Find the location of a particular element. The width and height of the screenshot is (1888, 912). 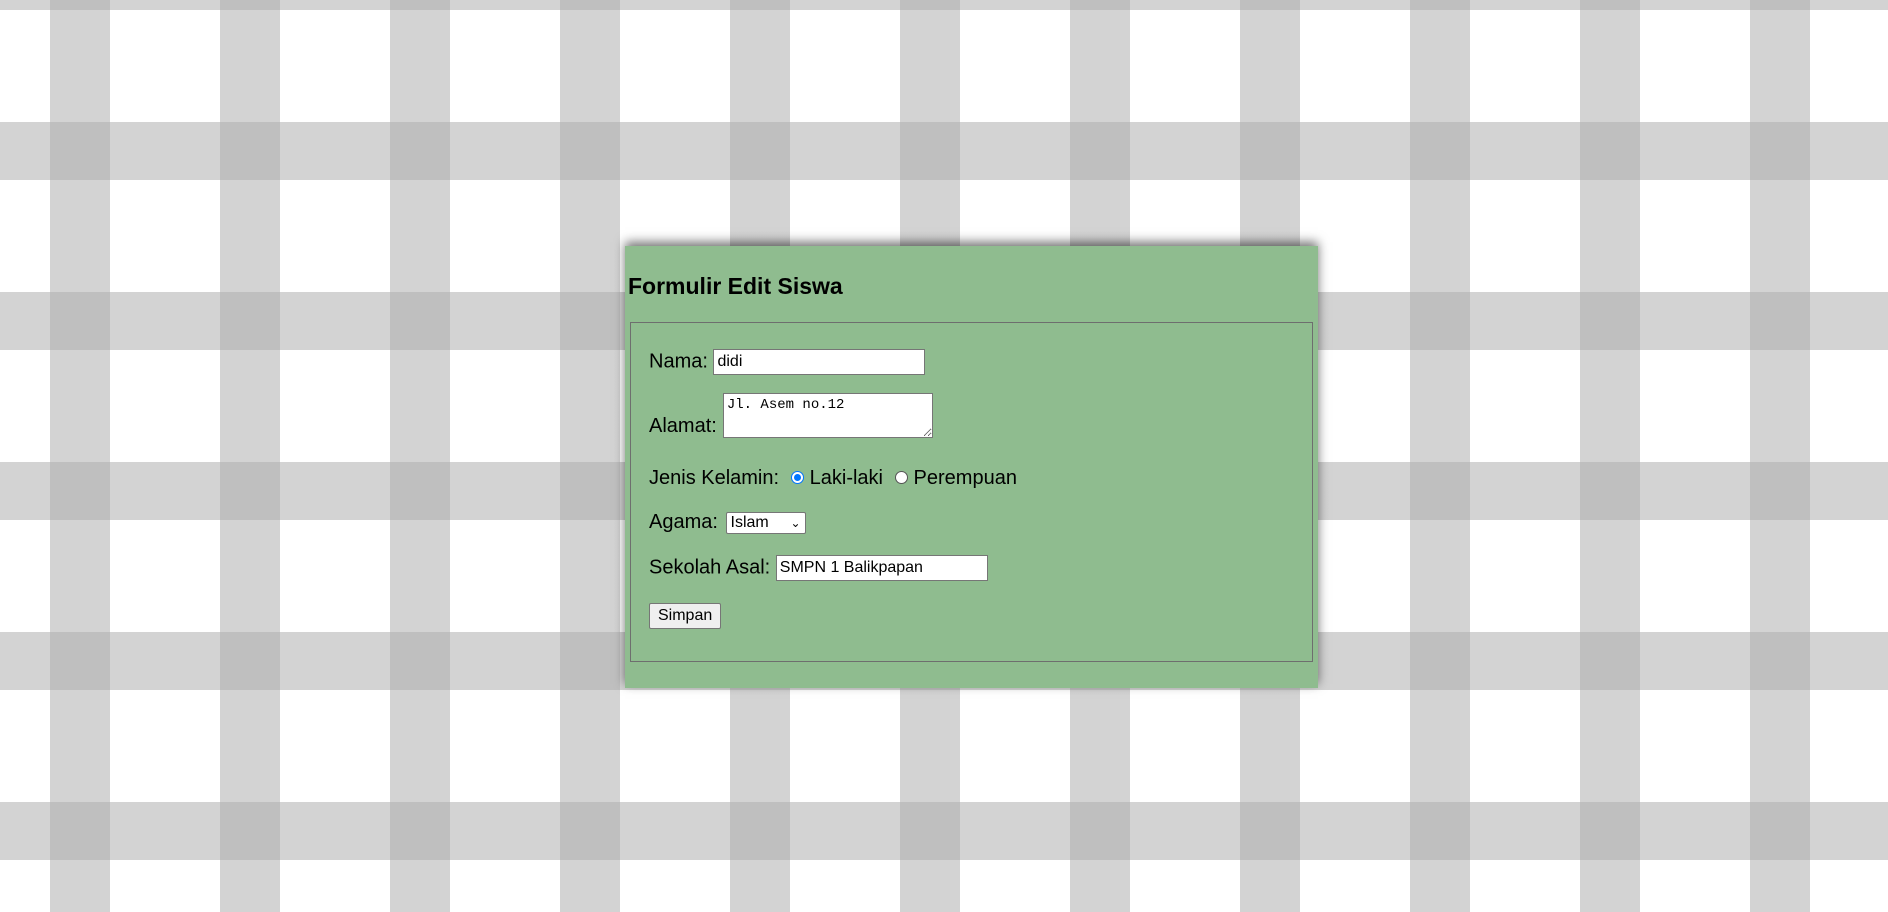

agama-label: Agama: is located at coordinates (683, 522).